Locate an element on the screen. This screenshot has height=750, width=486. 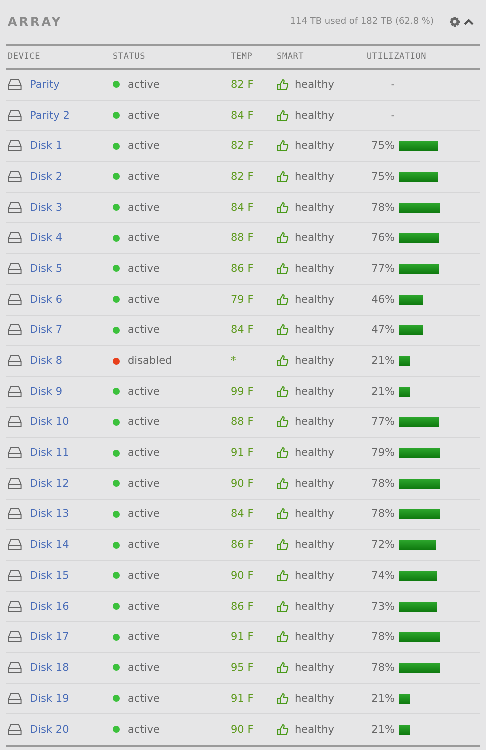
utilization-value: 73% is located at coordinates (382, 606).